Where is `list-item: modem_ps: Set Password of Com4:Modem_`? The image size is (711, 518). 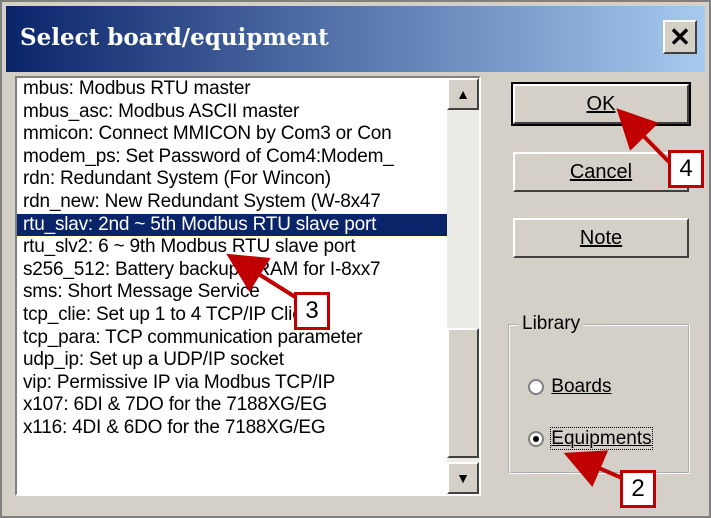 list-item: modem_ps: Set Password of Com4:Modem_ is located at coordinates (232, 157).